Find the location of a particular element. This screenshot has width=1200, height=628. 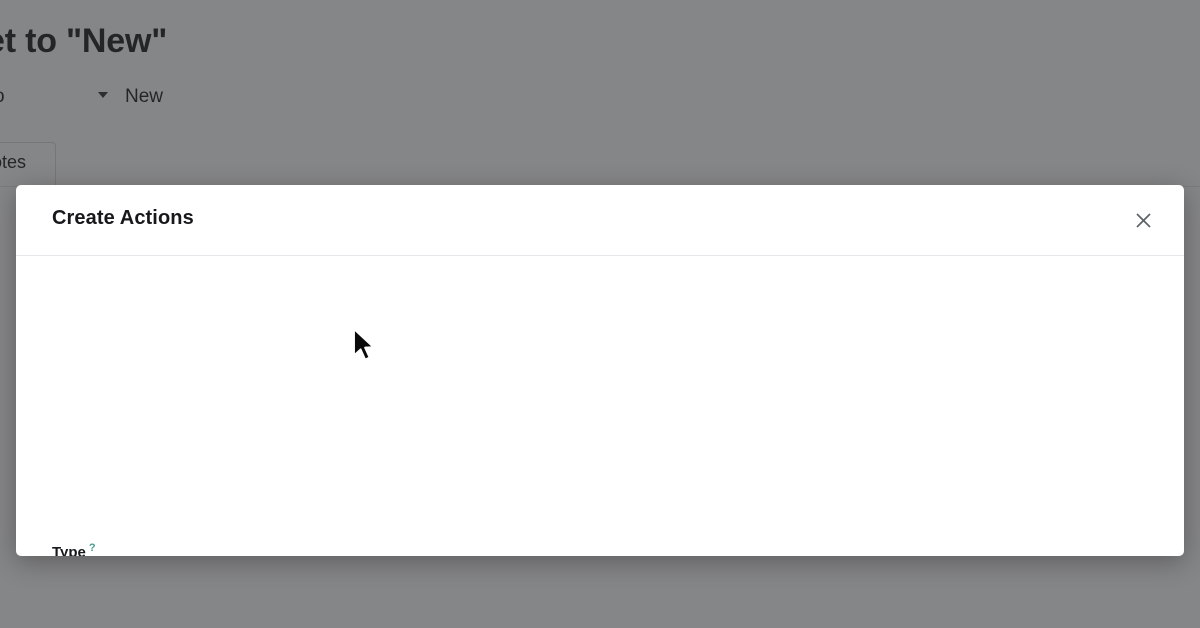

help-icon: ? is located at coordinates (92, 548).